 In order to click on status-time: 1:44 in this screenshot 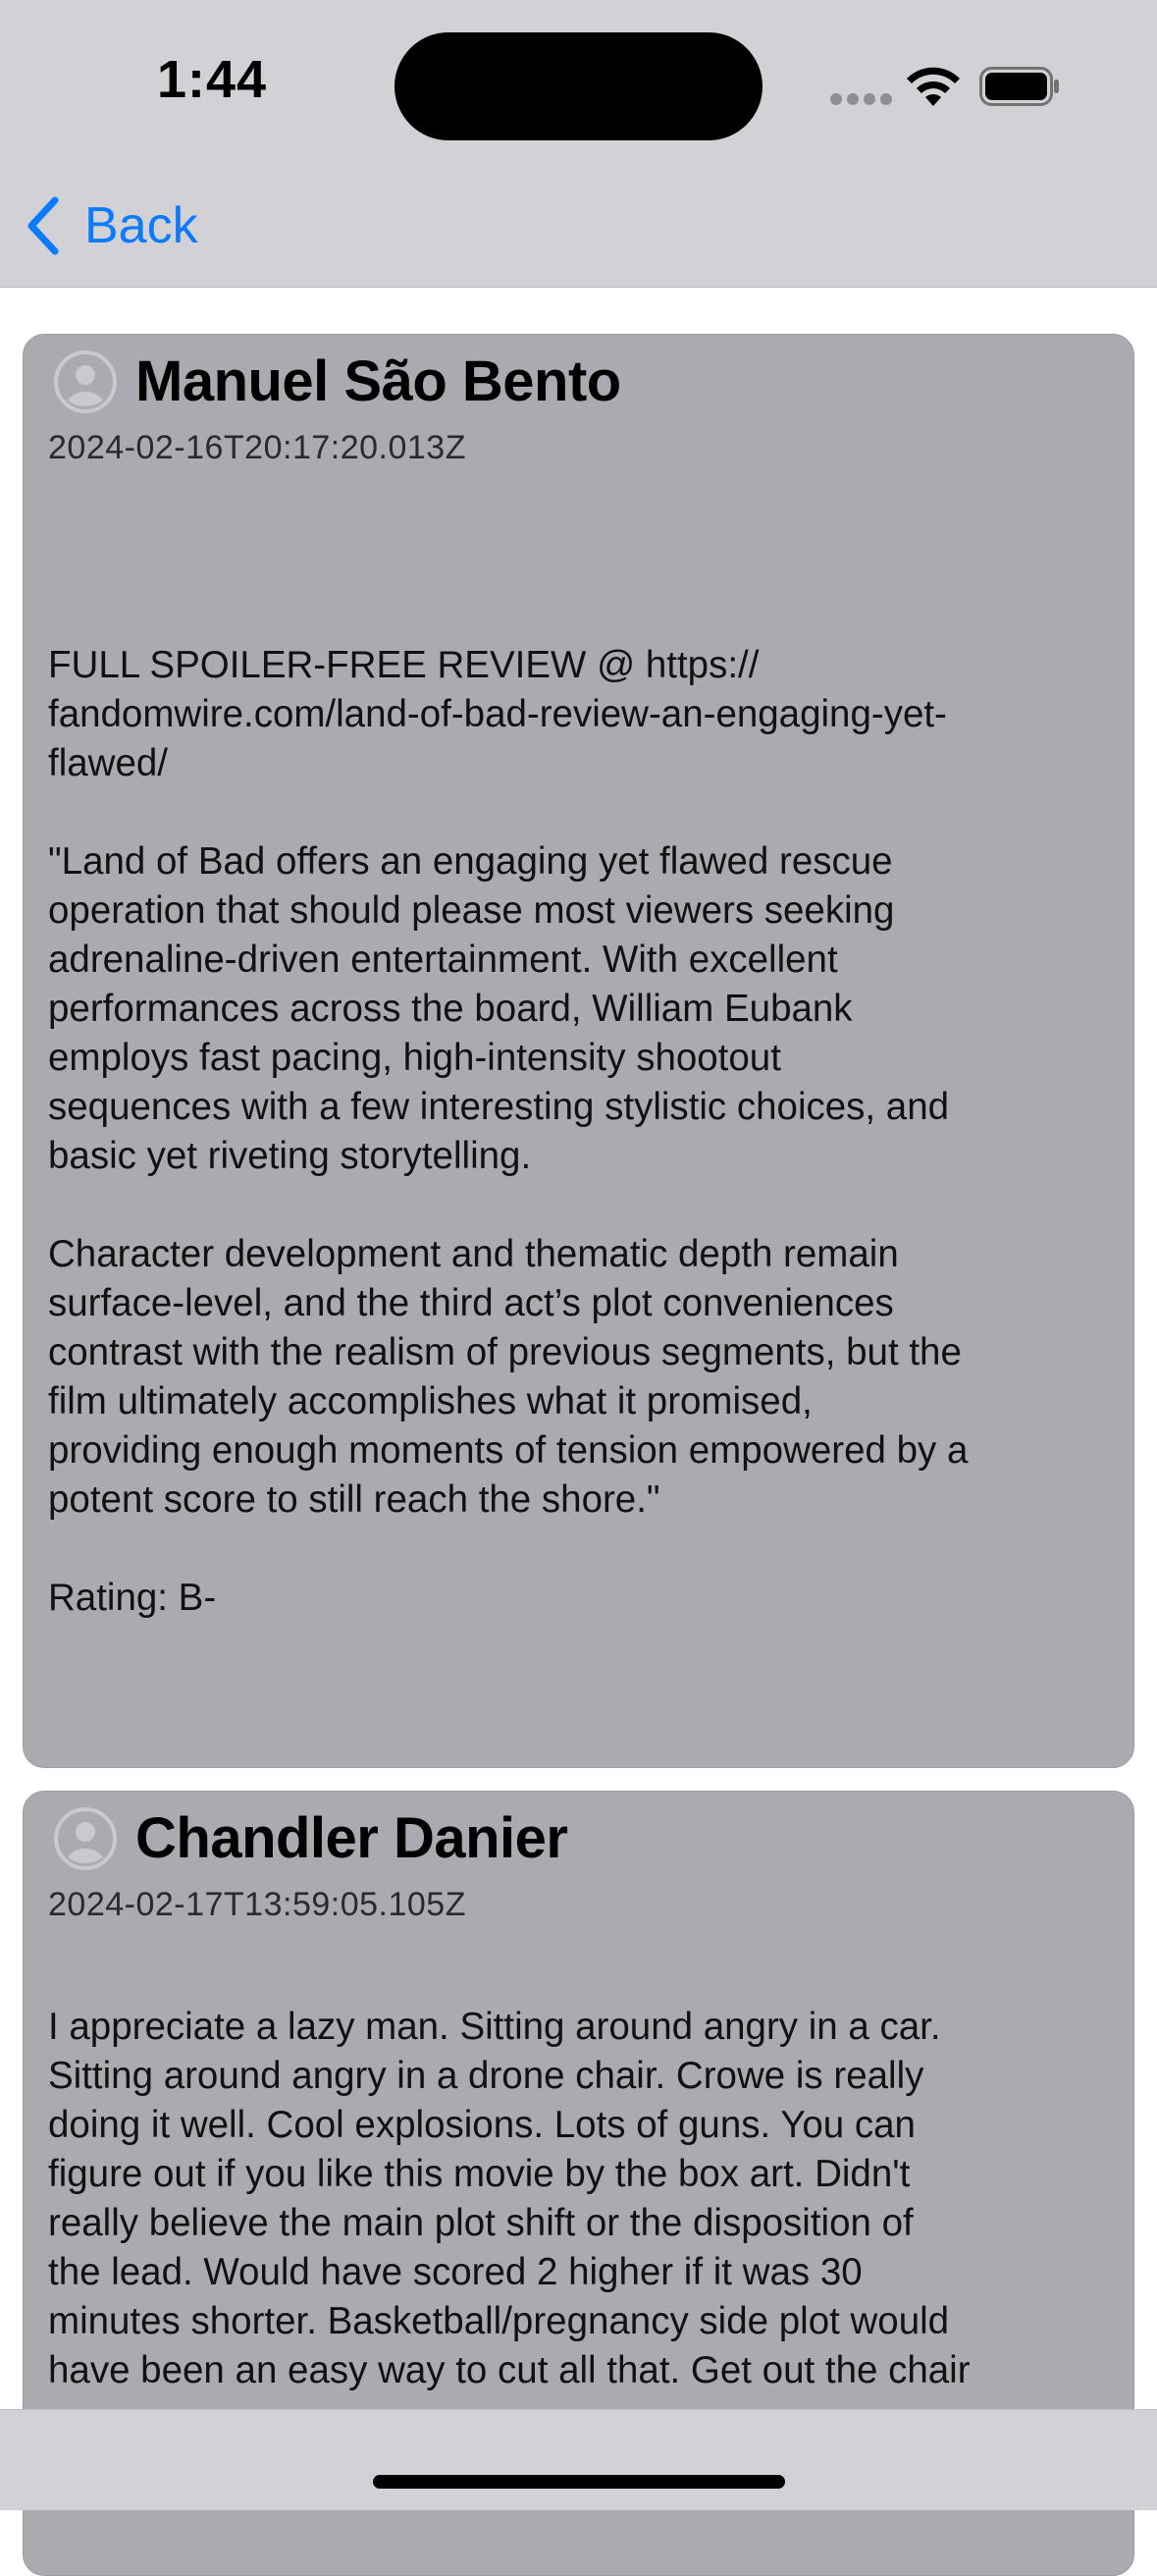, I will do `click(212, 79)`.